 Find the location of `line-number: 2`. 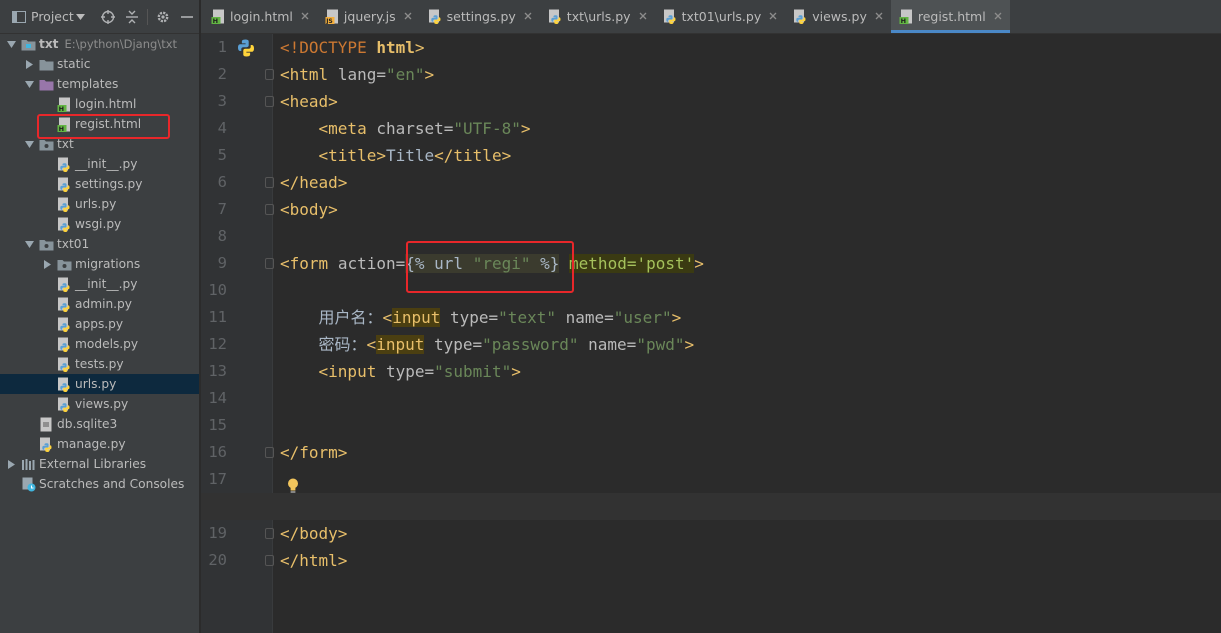

line-number: 2 is located at coordinates (222, 74).